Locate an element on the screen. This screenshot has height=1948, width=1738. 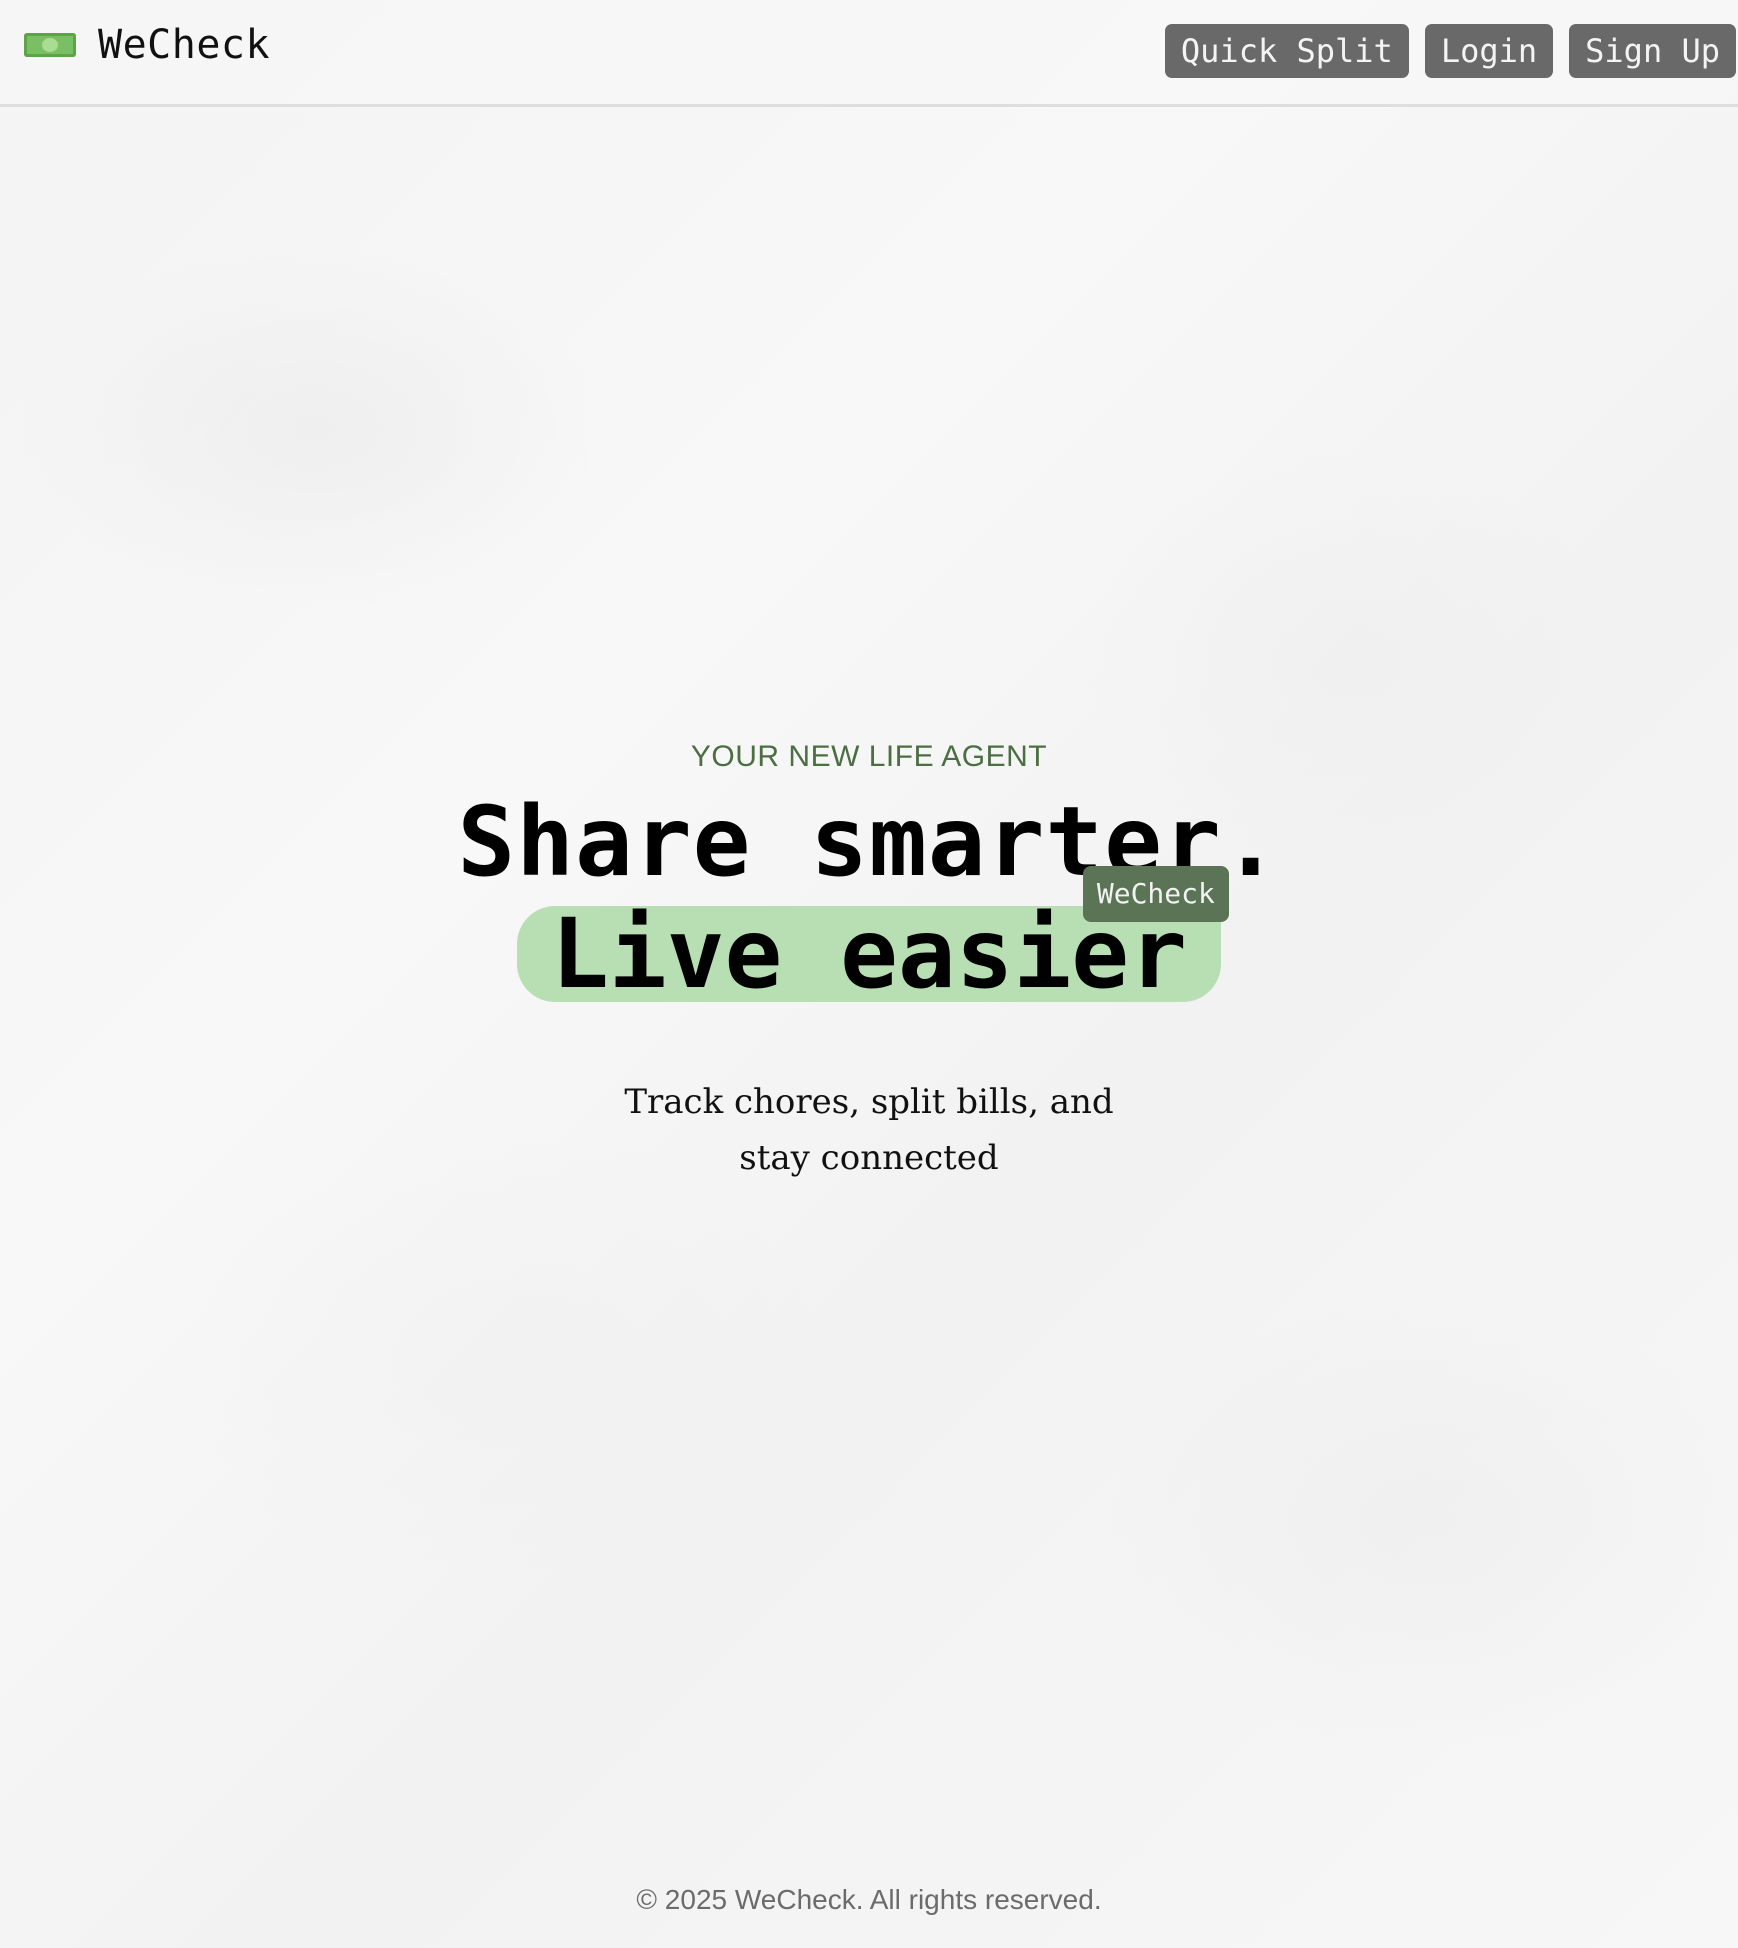
brand-name: WeCheck is located at coordinates (184, 45).